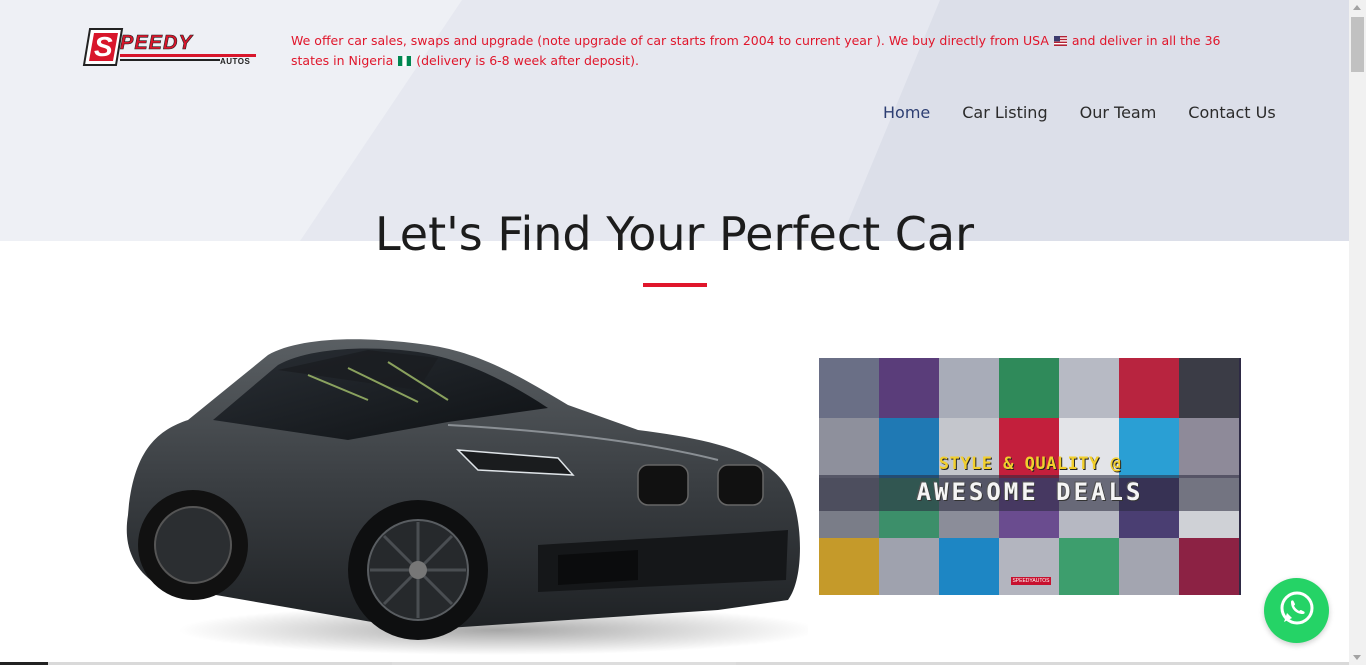  I want to click on scroll-up-arrow-icon, so click(1357, 7).